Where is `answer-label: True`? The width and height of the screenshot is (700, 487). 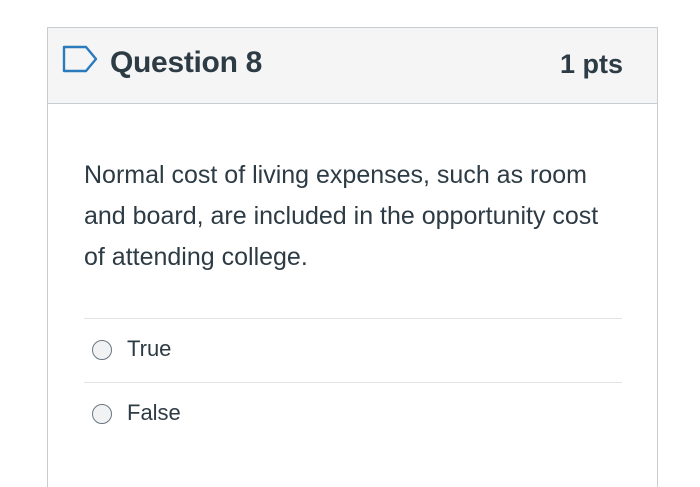
answer-label: True is located at coordinates (149, 349).